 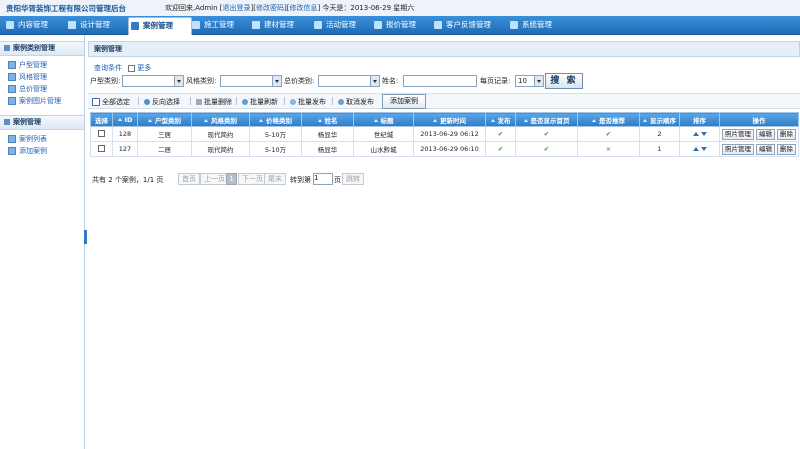 I want to click on header-label: 户型类别, so click(x=168, y=120).